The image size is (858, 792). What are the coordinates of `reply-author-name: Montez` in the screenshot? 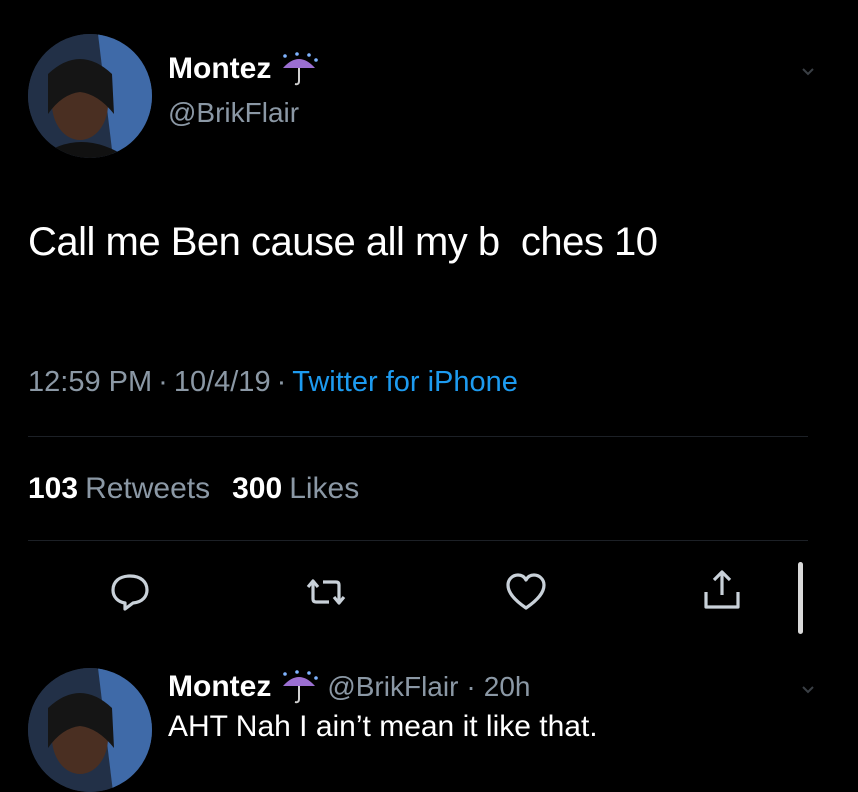 It's located at (219, 687).